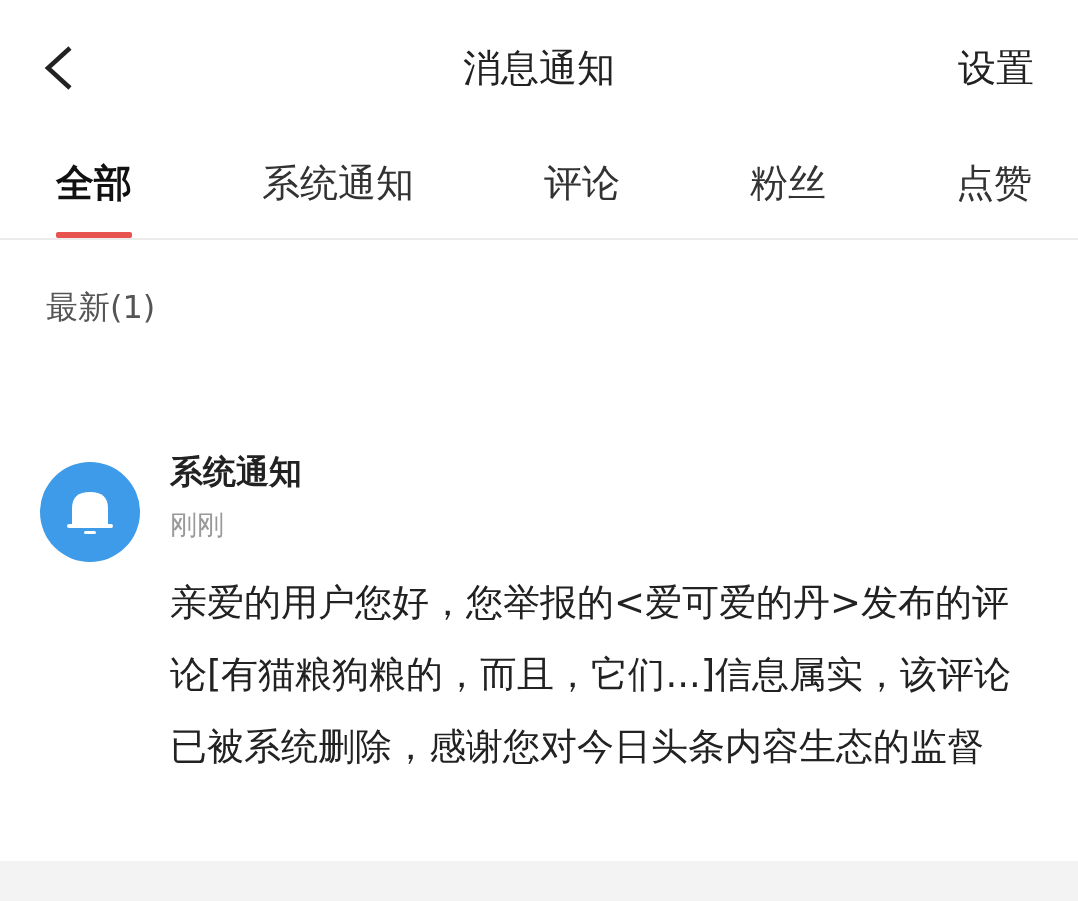 The height and width of the screenshot is (901, 1078). Describe the element at coordinates (94, 187) in the screenshot. I see `tab: 全部` at that location.